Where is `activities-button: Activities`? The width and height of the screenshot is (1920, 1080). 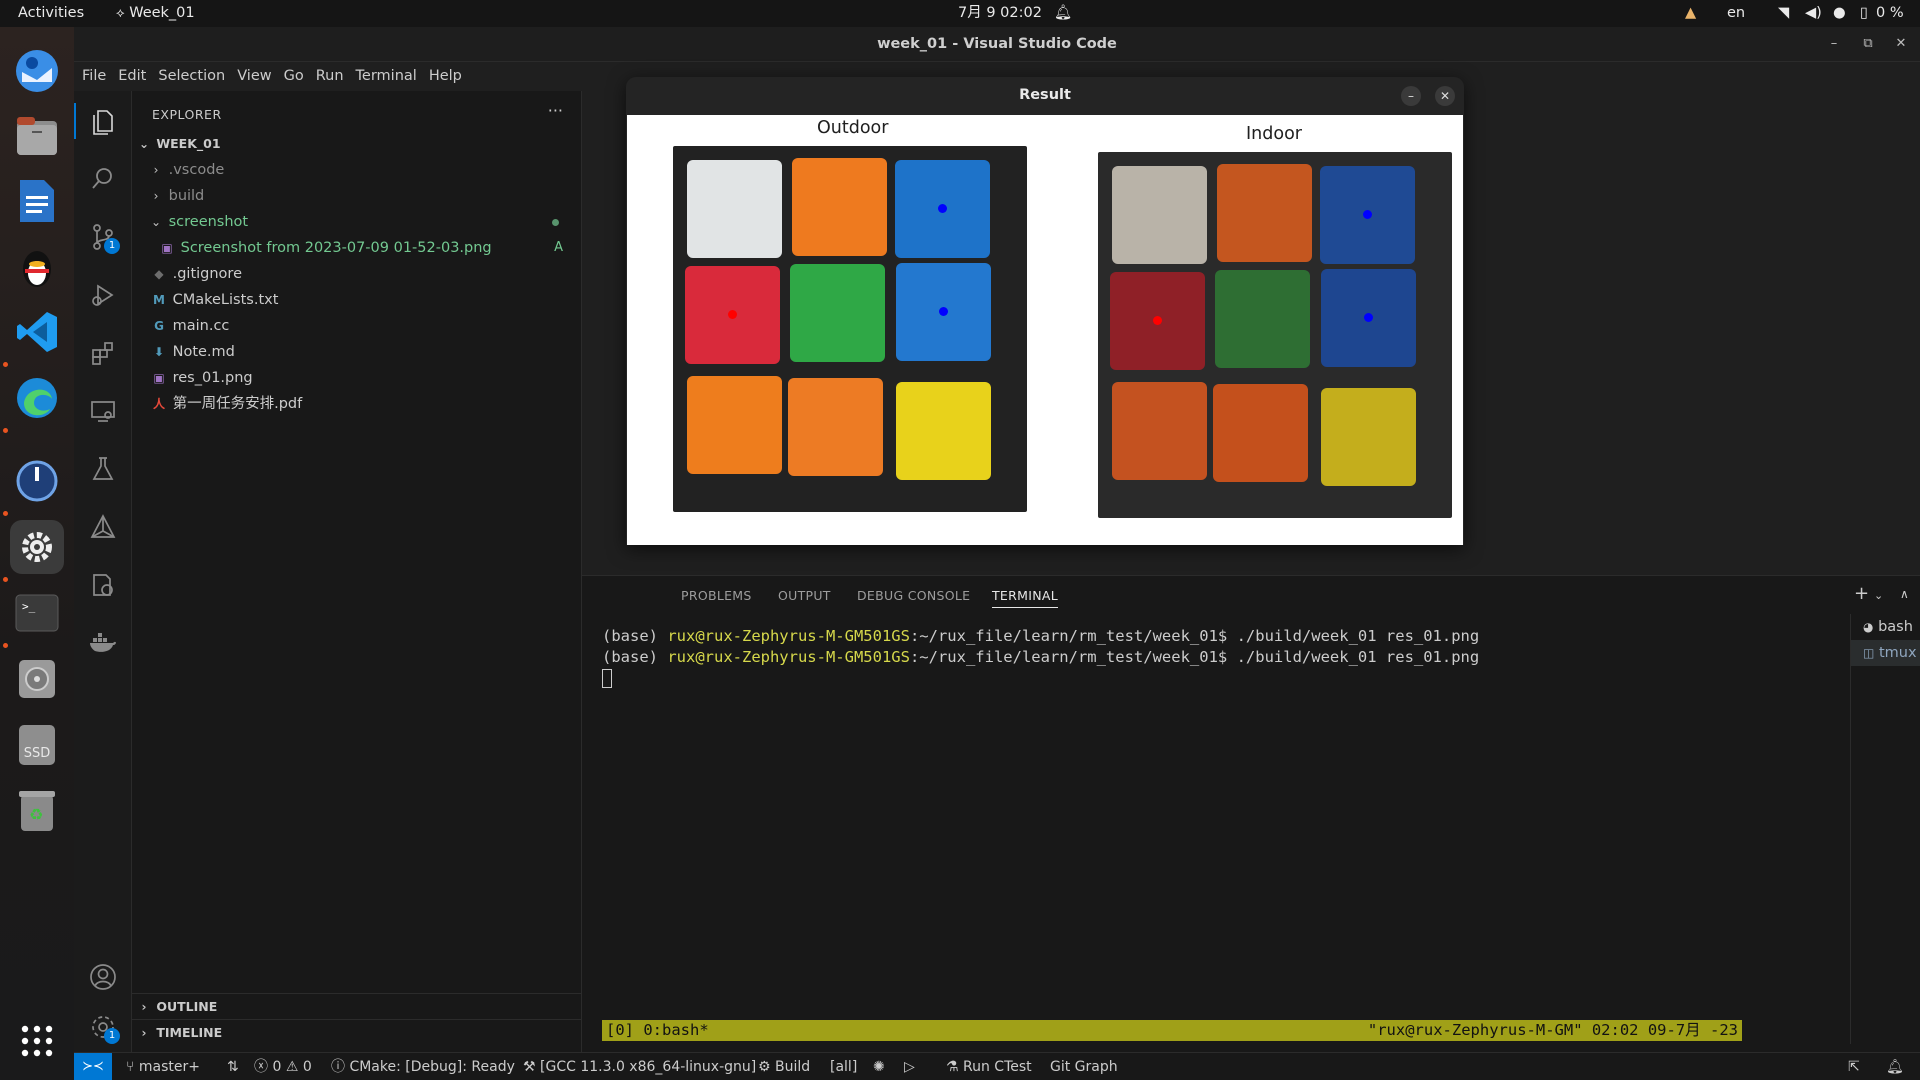
activities-button: Activities is located at coordinates (51, 13).